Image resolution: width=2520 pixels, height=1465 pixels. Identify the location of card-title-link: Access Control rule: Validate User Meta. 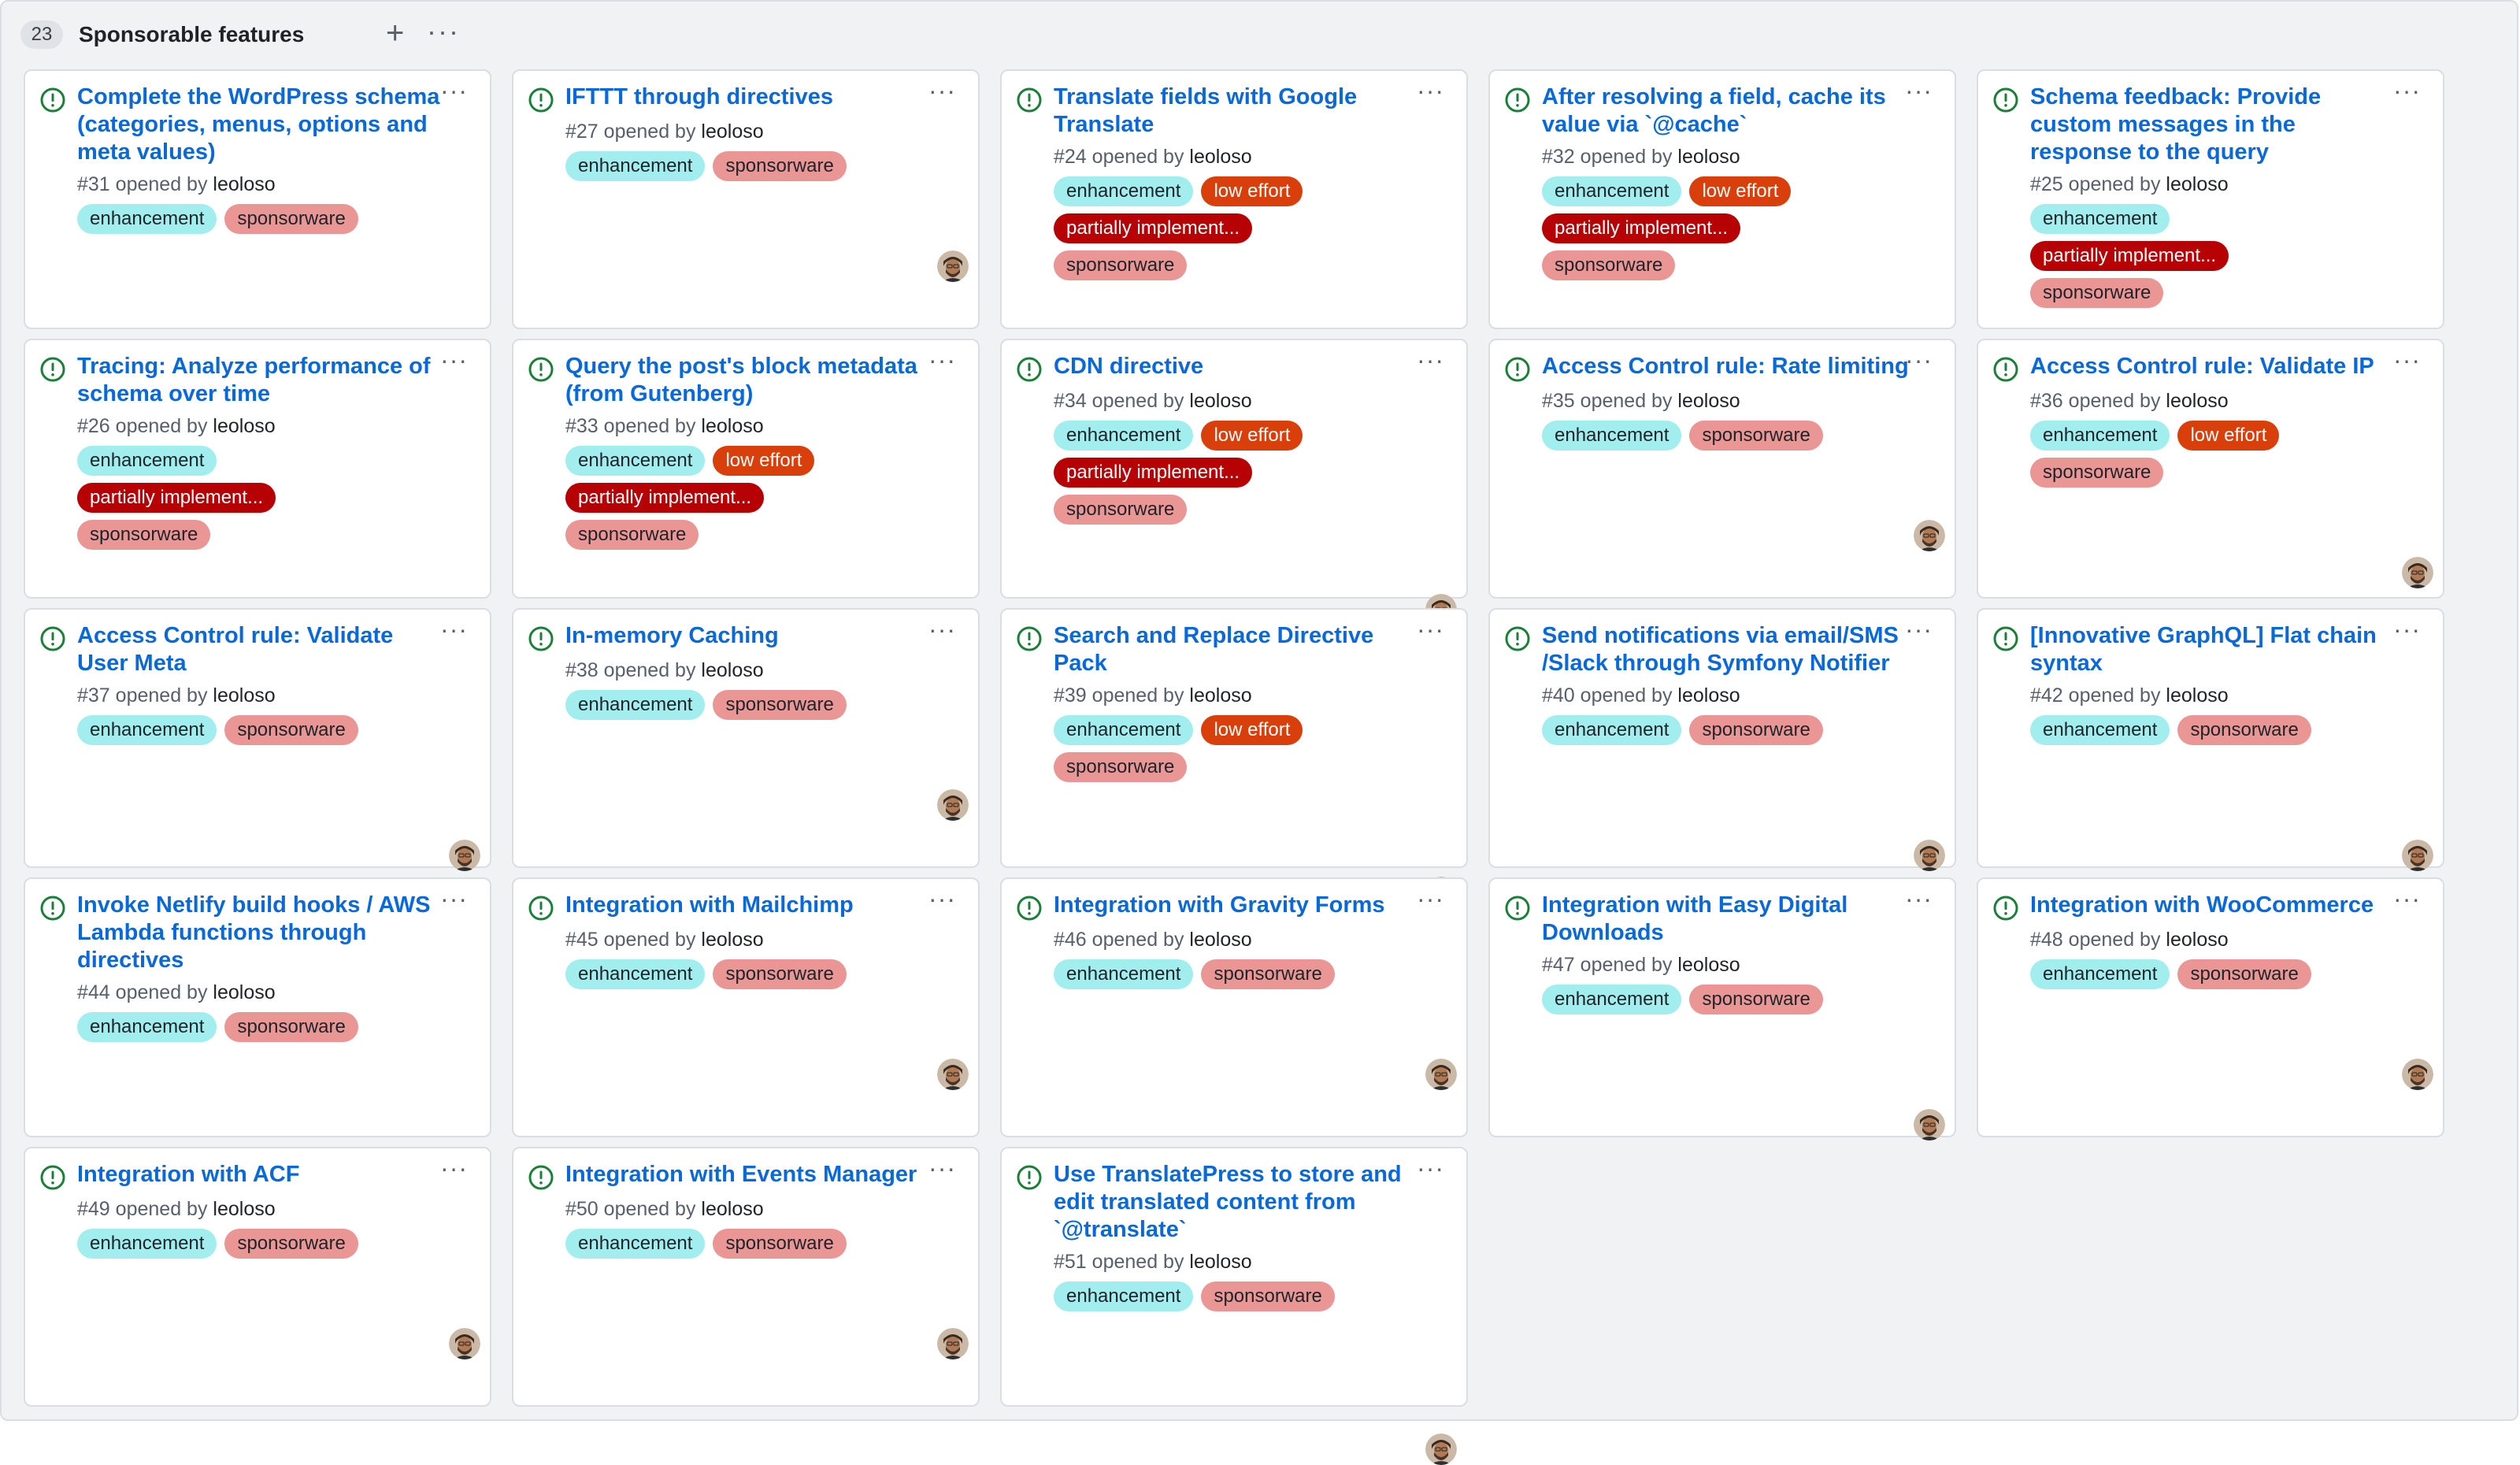
(278, 649).